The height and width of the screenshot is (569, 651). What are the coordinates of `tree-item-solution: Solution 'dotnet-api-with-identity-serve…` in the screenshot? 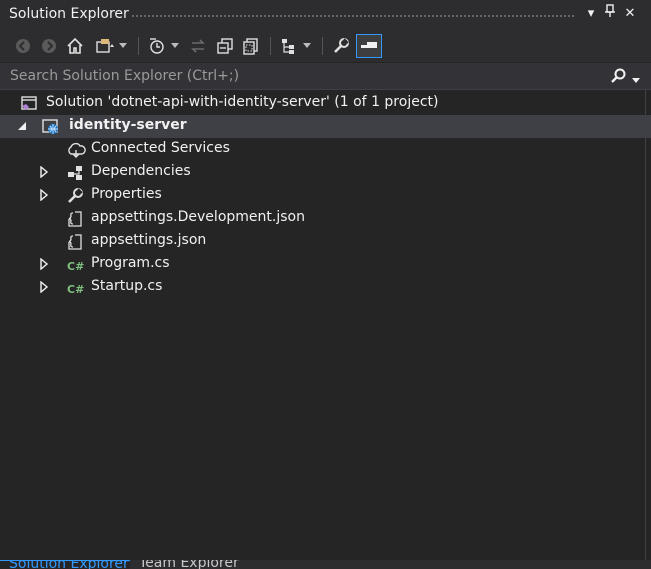 It's located at (325, 103).